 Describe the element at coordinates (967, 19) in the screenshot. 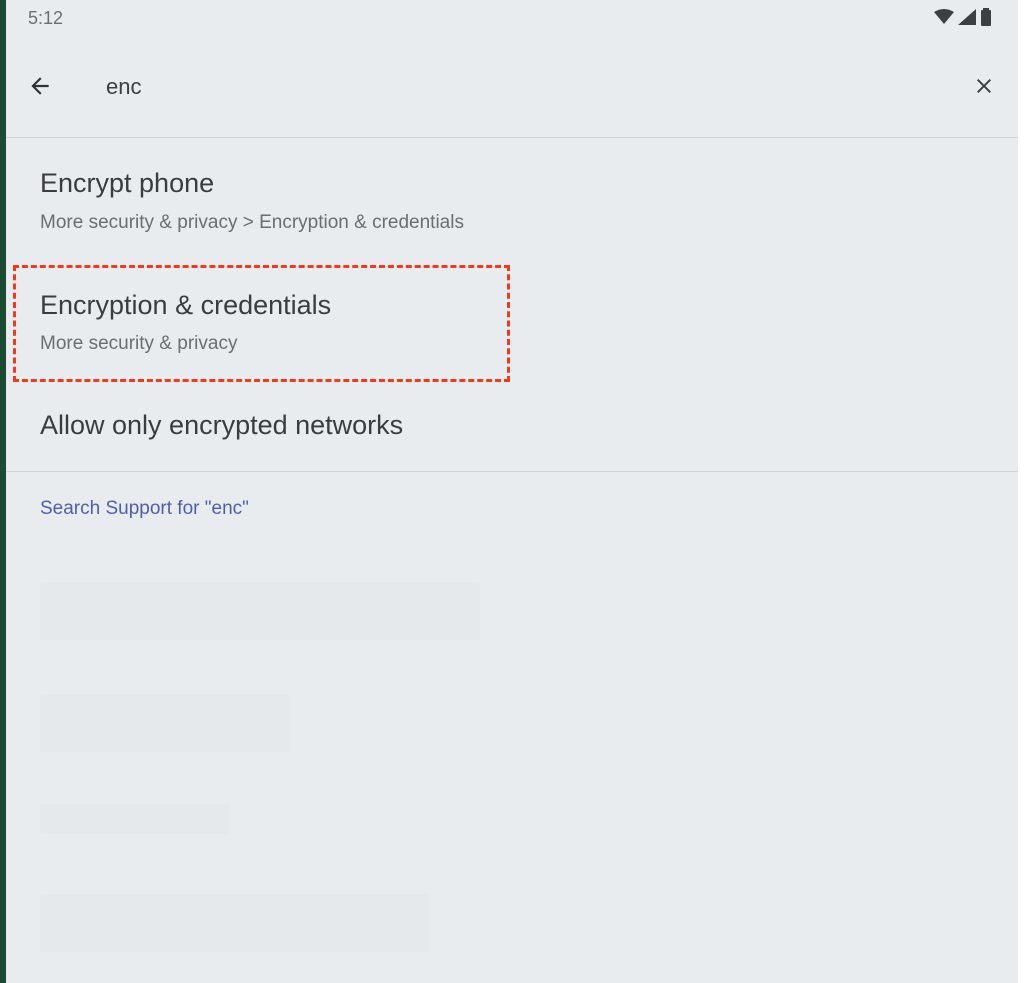

I see `signal-icon` at that location.